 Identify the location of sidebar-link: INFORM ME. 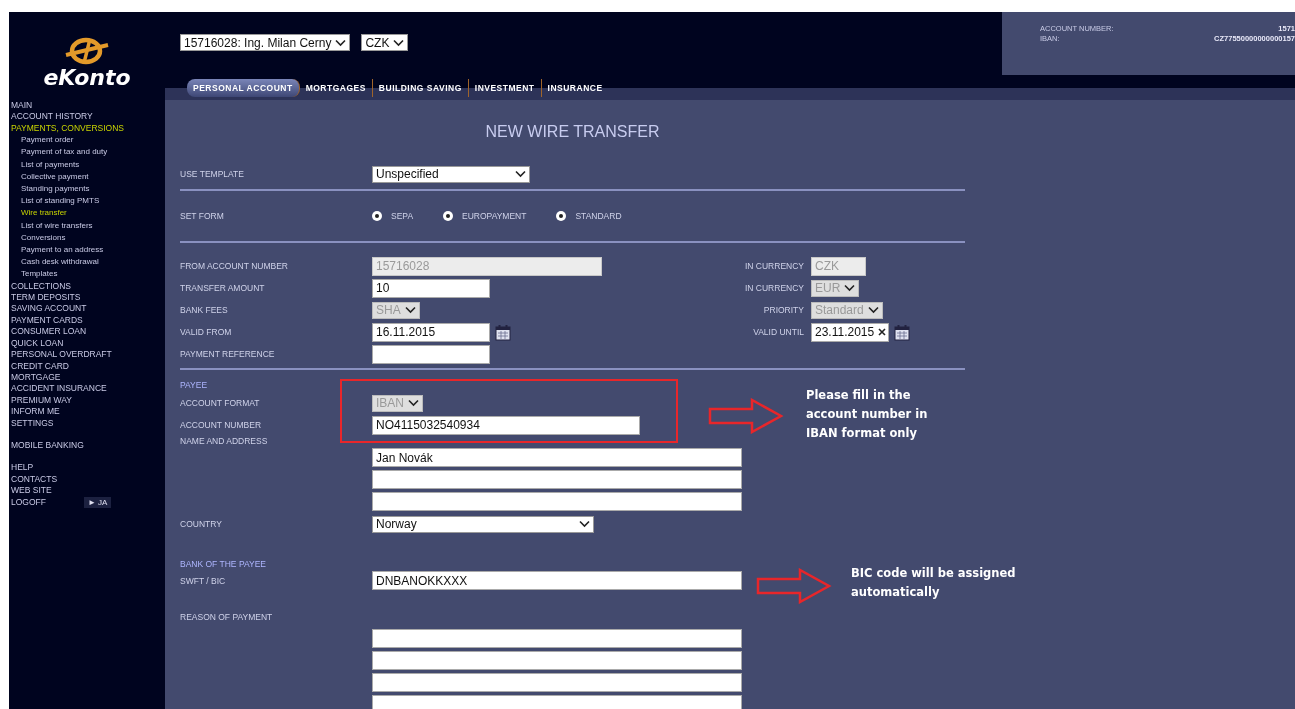
(34, 412).